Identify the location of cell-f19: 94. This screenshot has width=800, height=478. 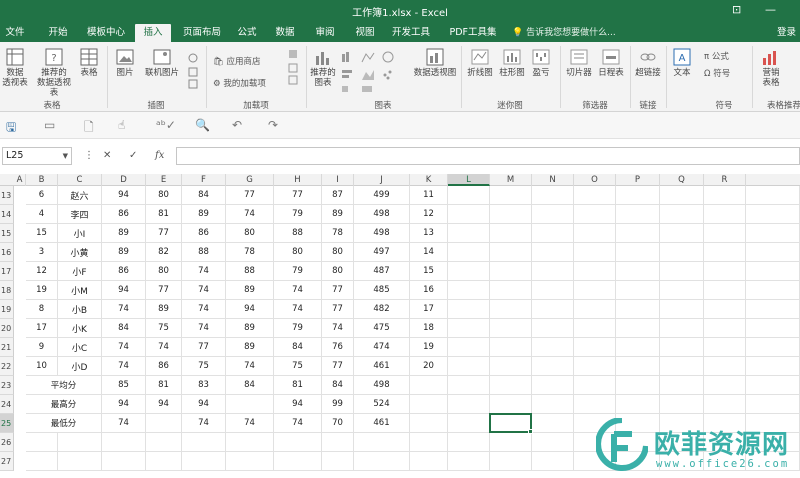
(250, 309).